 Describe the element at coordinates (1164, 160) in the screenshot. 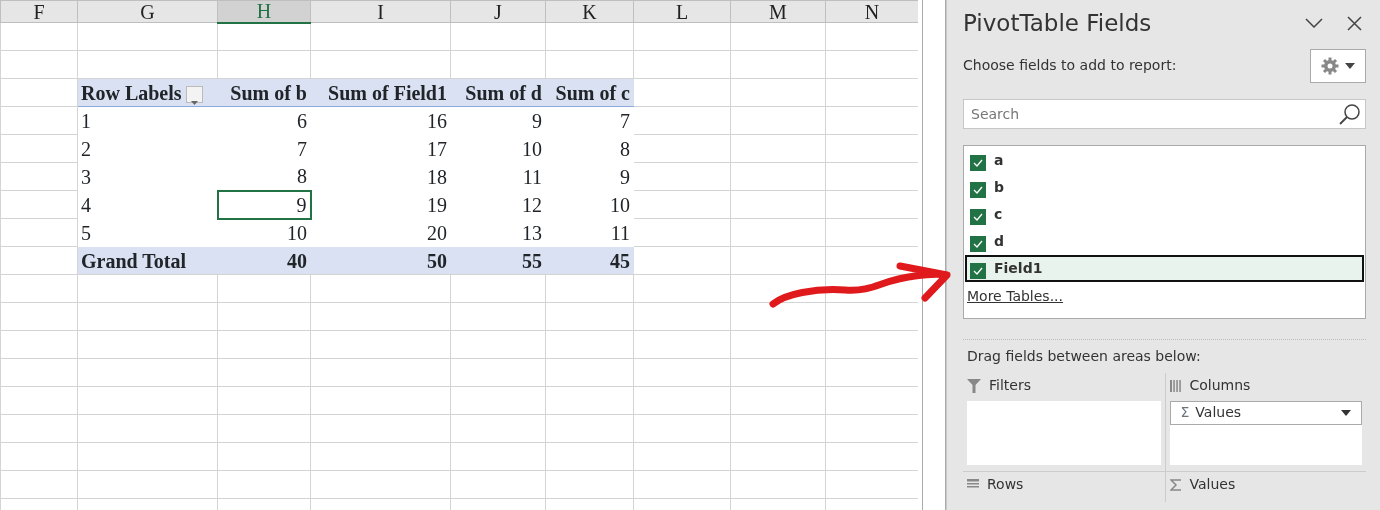

I see `field-item: a` at that location.